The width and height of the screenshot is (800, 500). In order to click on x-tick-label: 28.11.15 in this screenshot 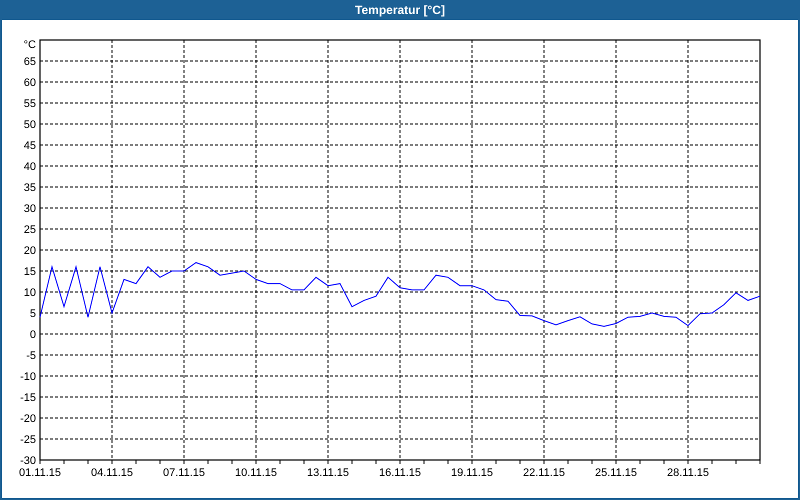, I will do `click(688, 473)`.